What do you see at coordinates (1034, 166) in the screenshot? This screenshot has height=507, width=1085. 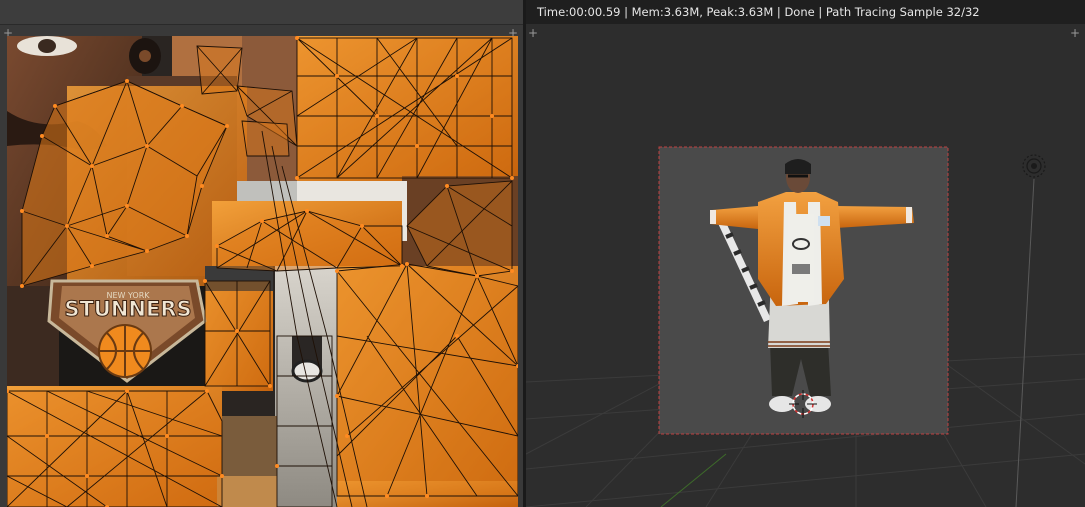 I see `light-icon` at bounding box center [1034, 166].